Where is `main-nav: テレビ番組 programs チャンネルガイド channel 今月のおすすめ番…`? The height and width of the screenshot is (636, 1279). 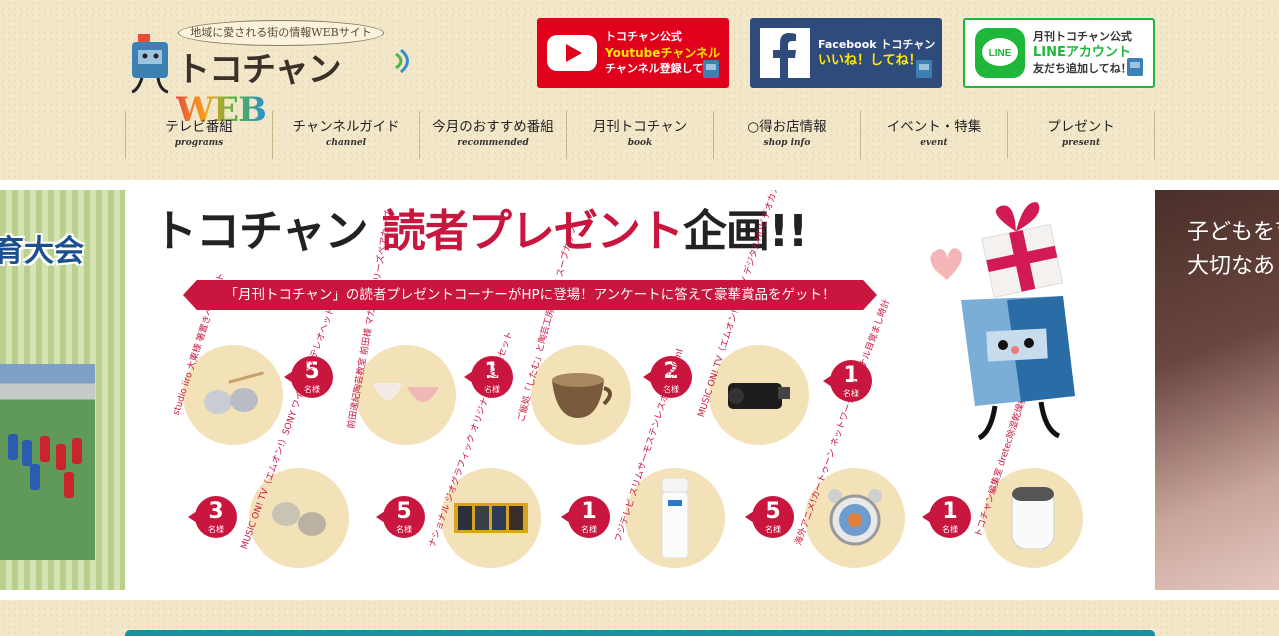
main-nav: テレビ番組 programs チャンネルガイド channel 今月のおすすめ番… is located at coordinates (640, 135).